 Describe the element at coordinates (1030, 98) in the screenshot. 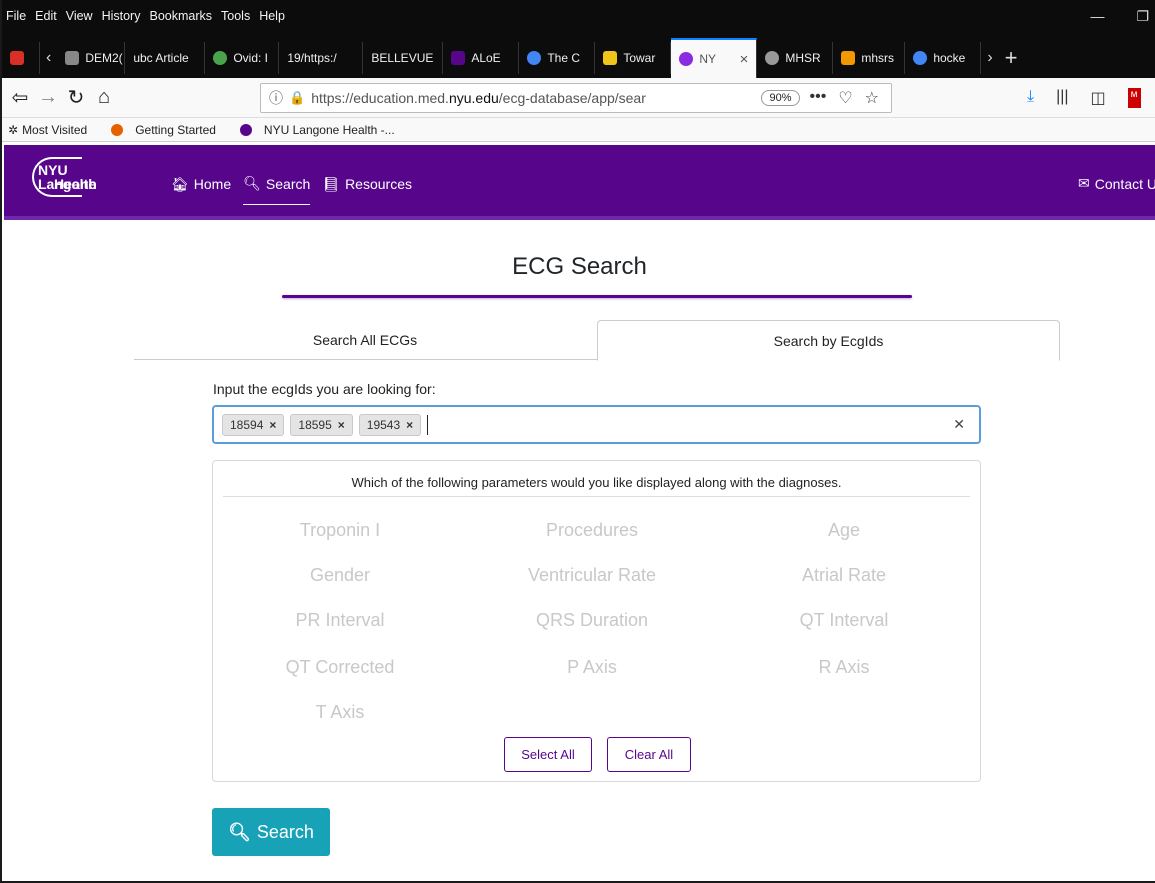

I see `download-icon: ⤓` at that location.